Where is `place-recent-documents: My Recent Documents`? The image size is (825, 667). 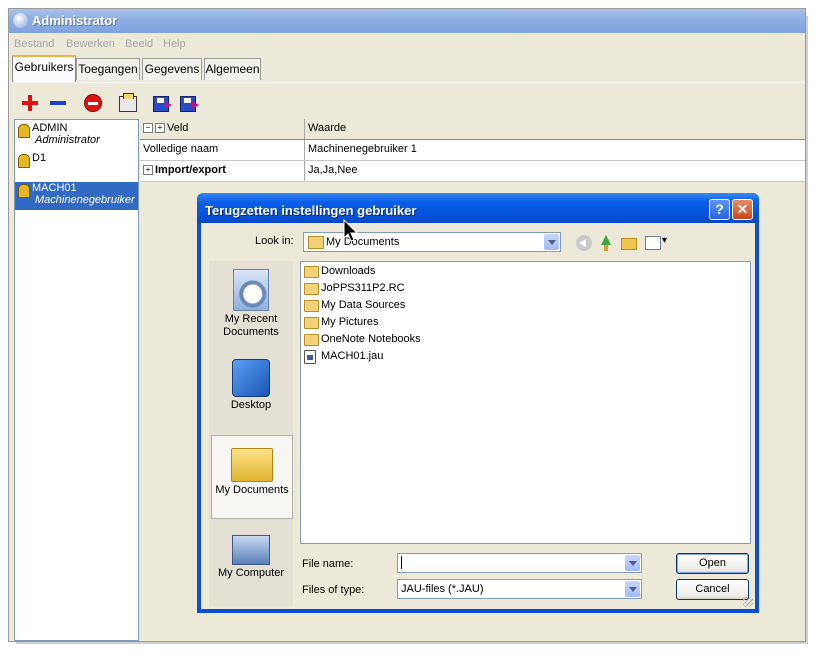 place-recent-documents: My Recent Documents is located at coordinates (251, 306).